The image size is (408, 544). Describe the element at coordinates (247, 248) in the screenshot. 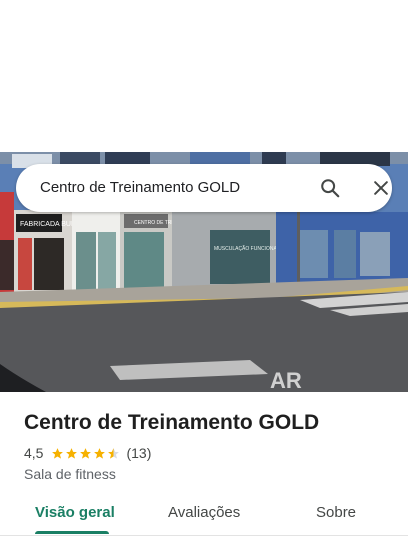

I see `window-text: MUSCULAÇÃO FUNCIONAL` at that location.